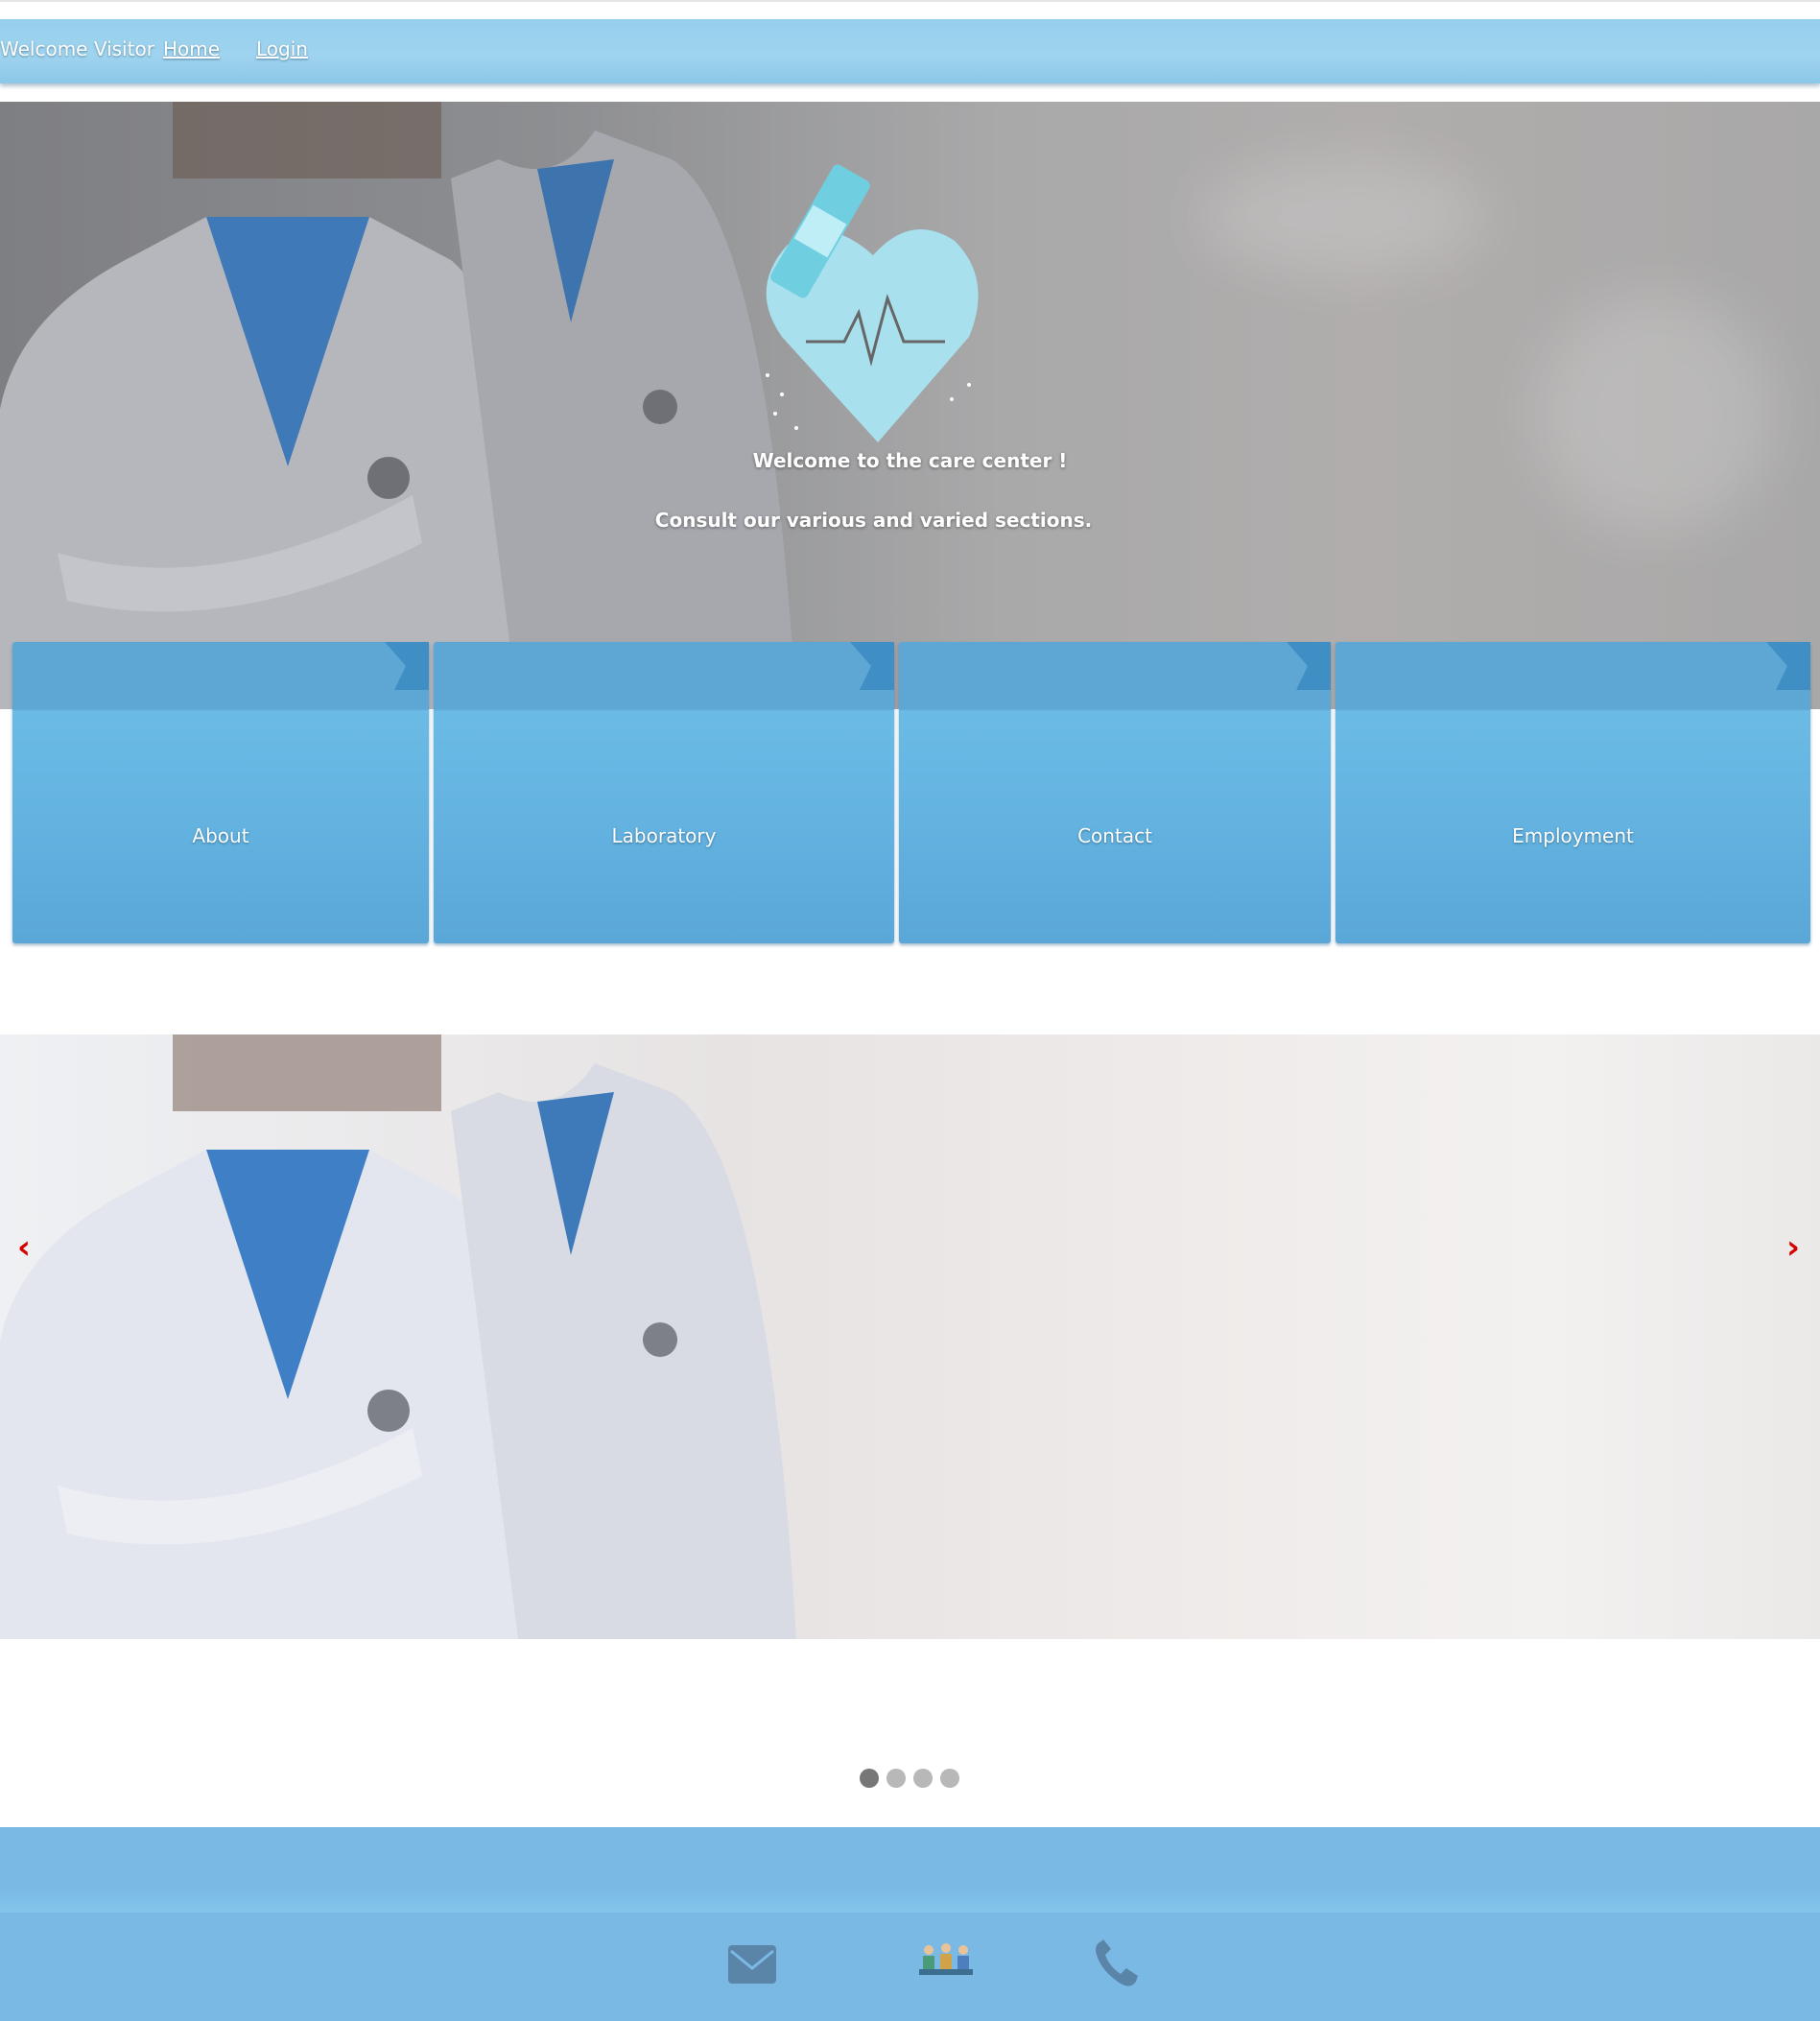 The width and height of the screenshot is (1820, 2021). I want to click on tile-about-label: About, so click(221, 835).